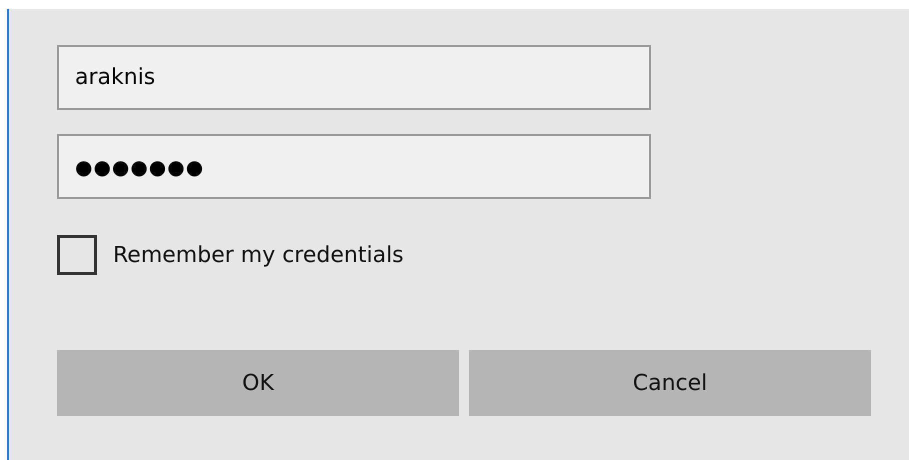  Describe the element at coordinates (670, 383) in the screenshot. I see `cancel-button: Cancel` at that location.